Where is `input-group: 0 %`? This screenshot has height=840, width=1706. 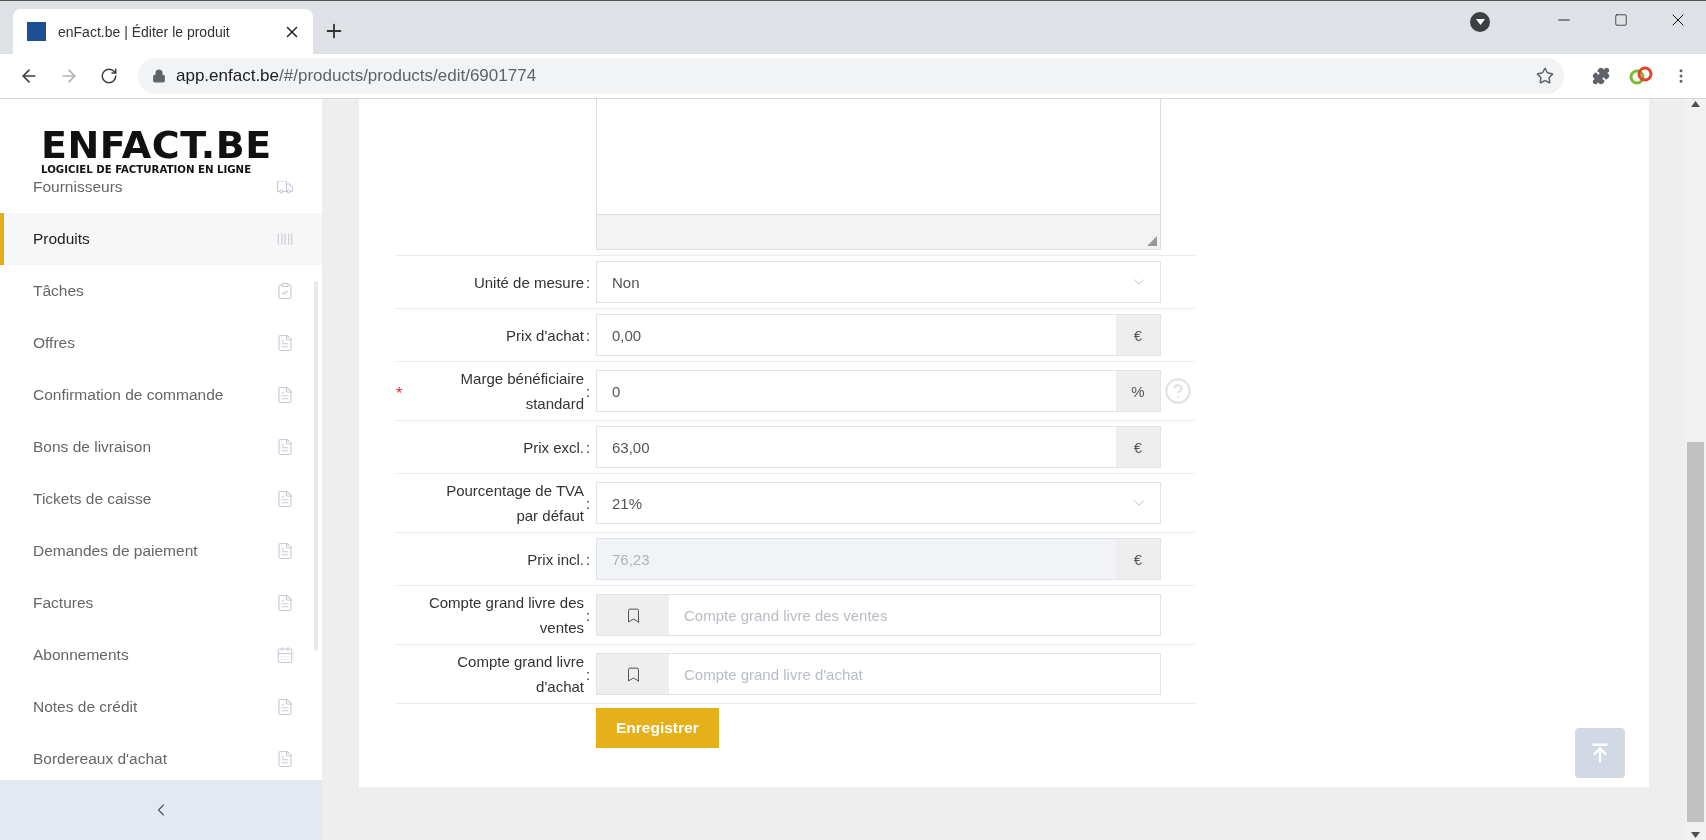 input-group: 0 % is located at coordinates (878, 391).